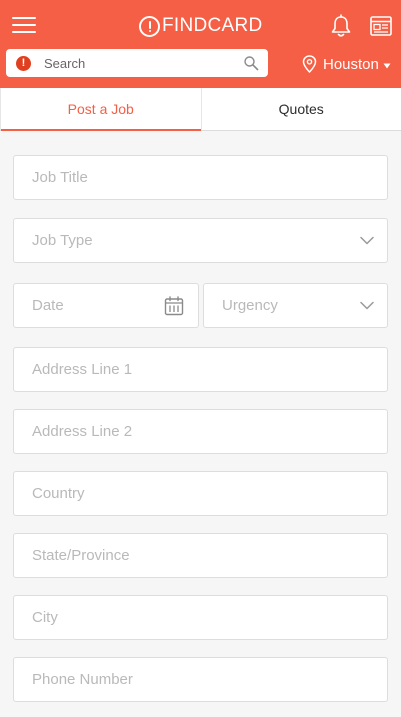 The image size is (401, 717). What do you see at coordinates (200, 240) in the screenshot?
I see `job-type-select: Job Type` at bounding box center [200, 240].